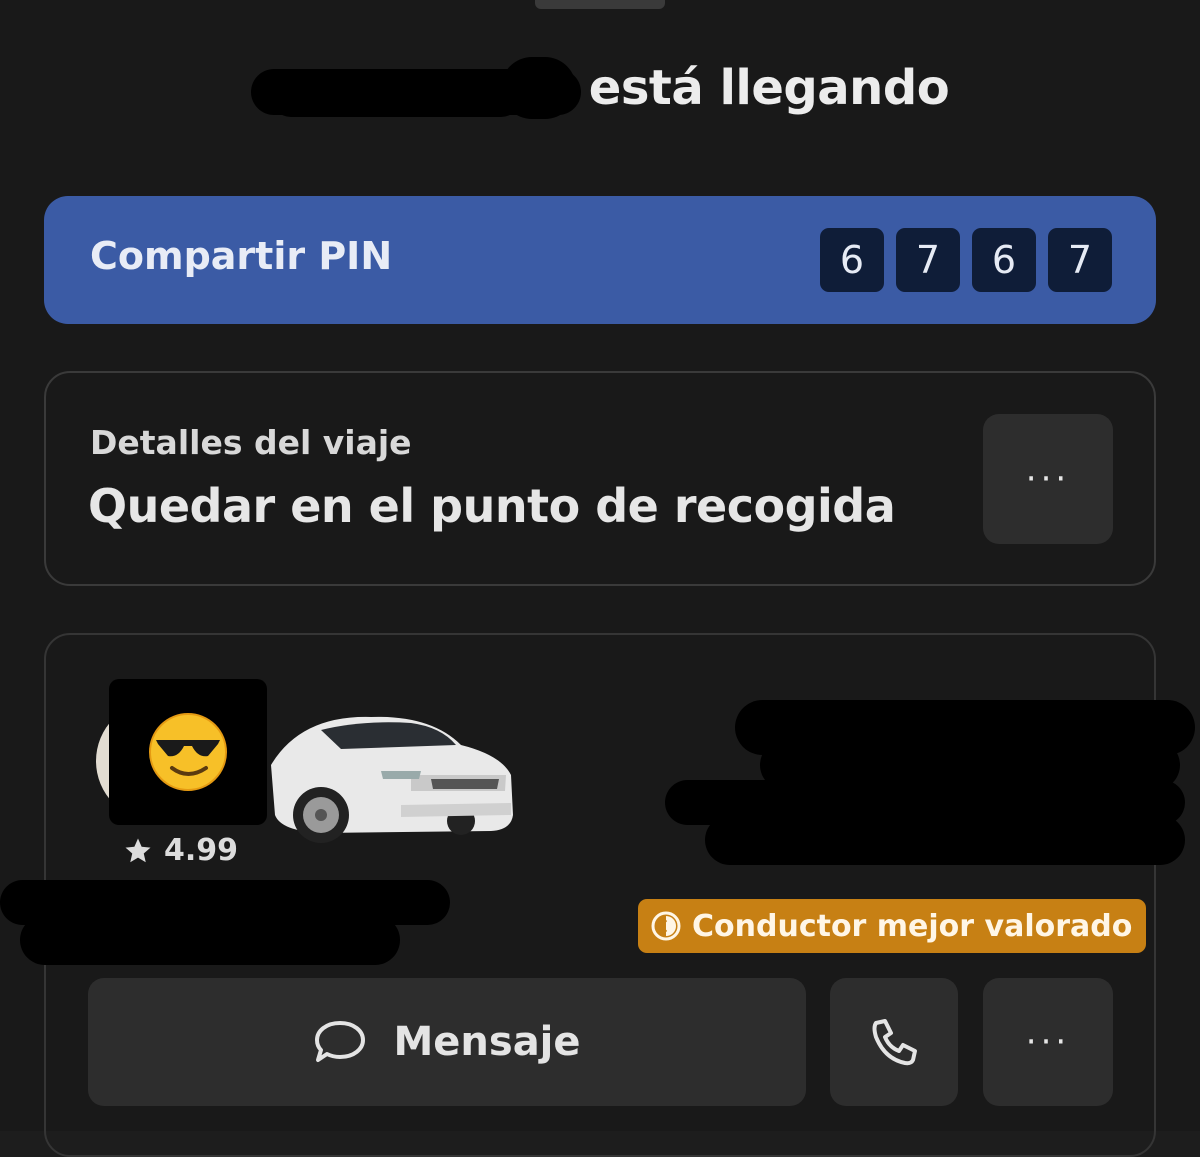  I want to click on message-label: Mensaje, so click(487, 1042).